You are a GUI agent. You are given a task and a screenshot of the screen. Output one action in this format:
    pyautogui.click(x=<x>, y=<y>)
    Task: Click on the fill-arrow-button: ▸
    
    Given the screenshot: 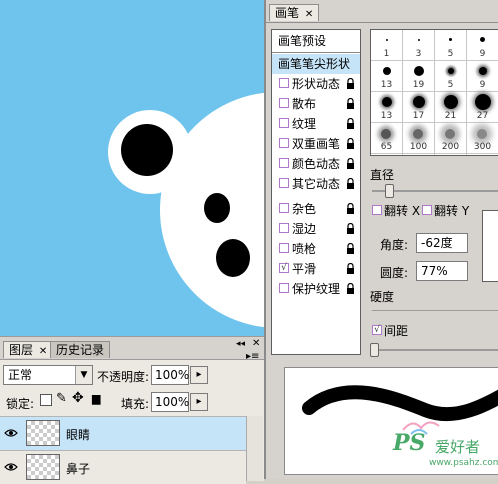 What is the action you would take?
    pyautogui.click(x=199, y=402)
    